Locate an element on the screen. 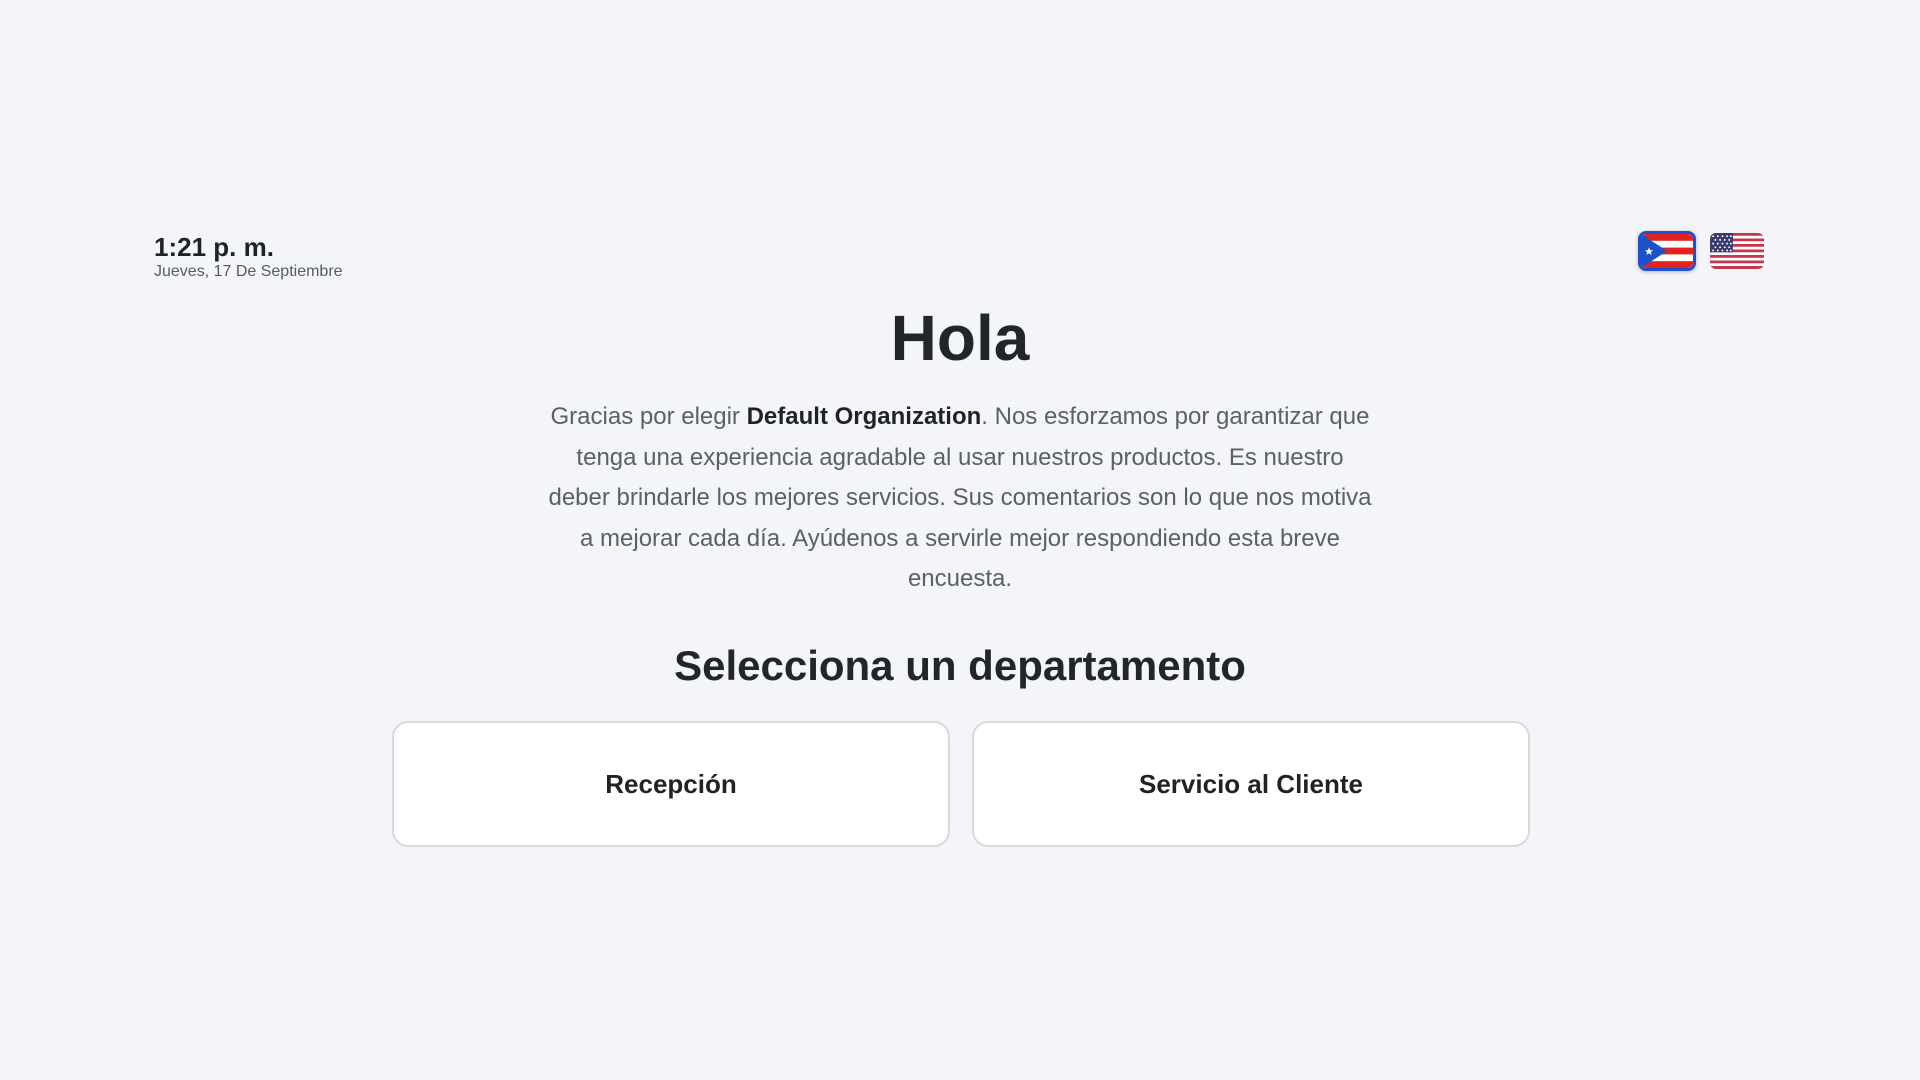 Image resolution: width=1920 pixels, height=1080 pixels. department-card-label: Servicio al Cliente is located at coordinates (1251, 783).